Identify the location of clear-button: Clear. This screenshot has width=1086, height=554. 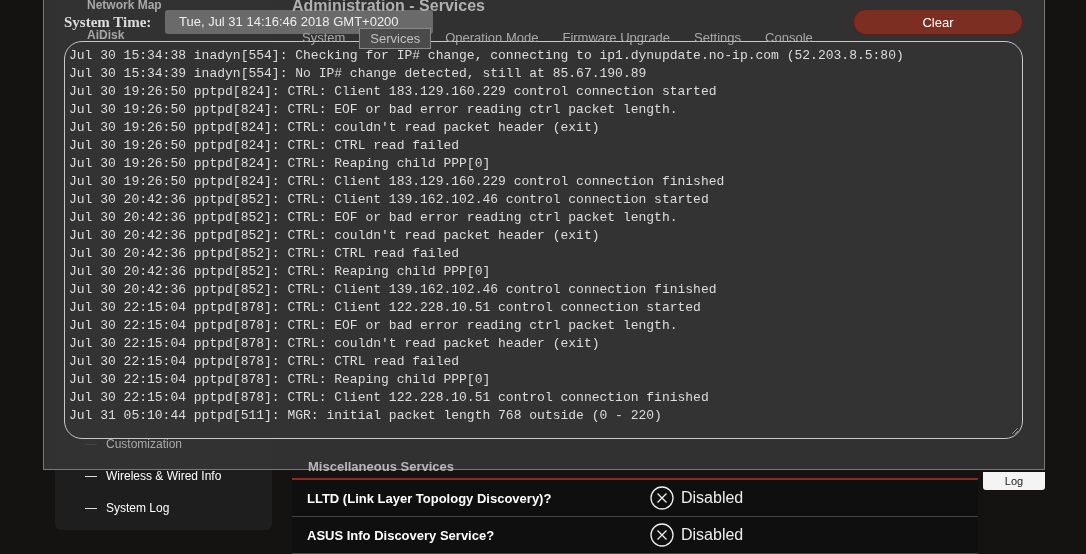
(938, 22).